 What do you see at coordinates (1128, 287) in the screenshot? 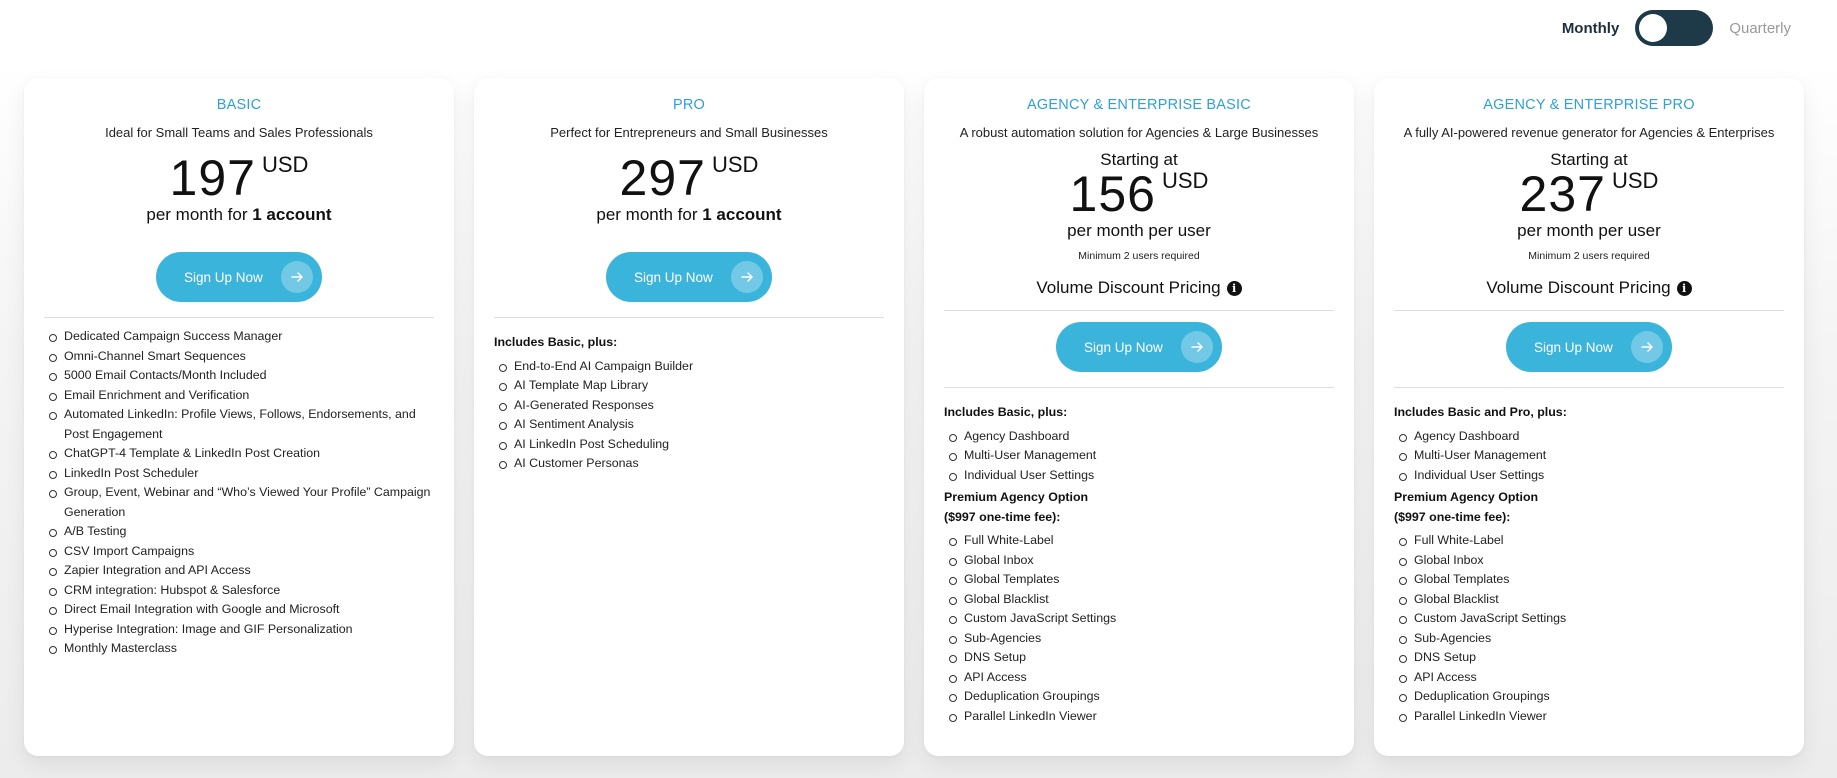
I see `volume-discount-label: Volume Discount Pricing` at bounding box center [1128, 287].